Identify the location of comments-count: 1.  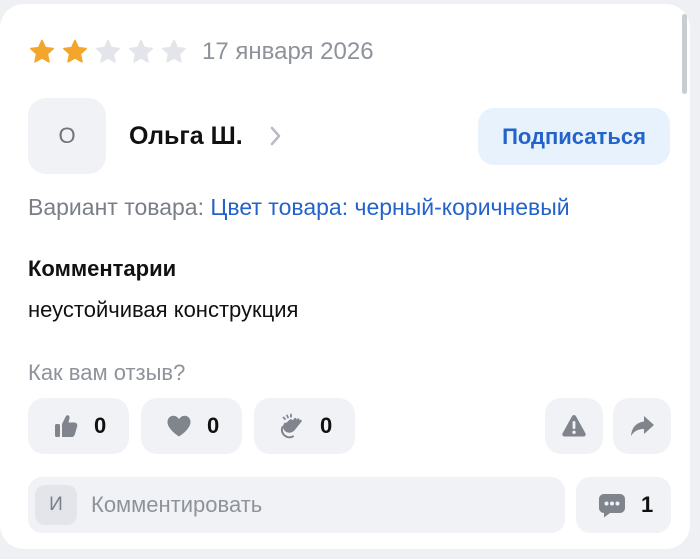
(647, 504).